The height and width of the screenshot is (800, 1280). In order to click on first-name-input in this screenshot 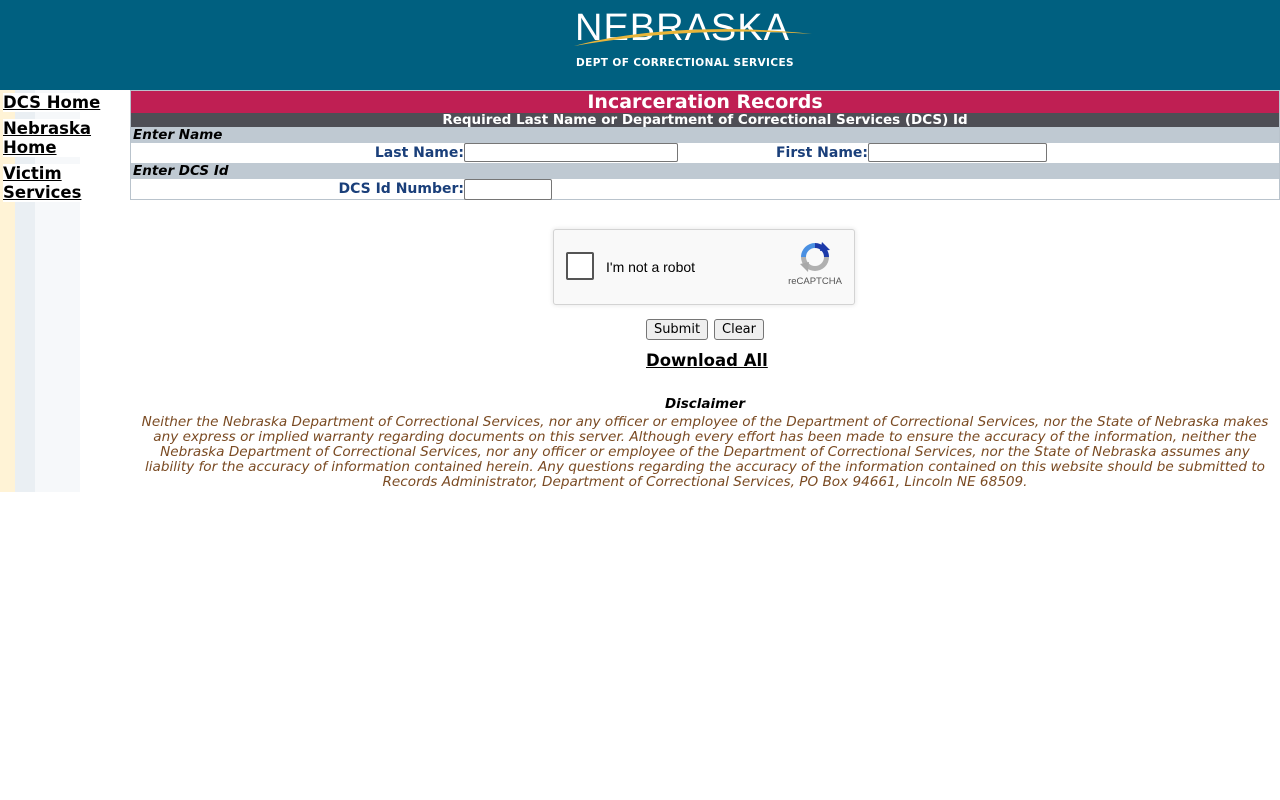, I will do `click(957, 152)`.